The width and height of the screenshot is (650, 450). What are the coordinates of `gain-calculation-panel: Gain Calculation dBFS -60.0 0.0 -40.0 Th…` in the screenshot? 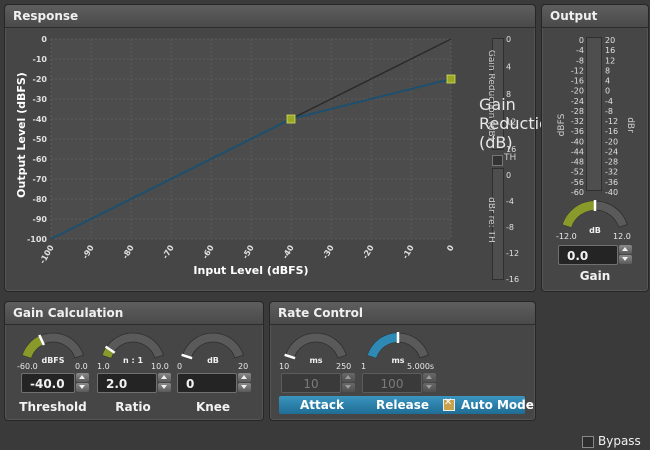 It's located at (134, 361).